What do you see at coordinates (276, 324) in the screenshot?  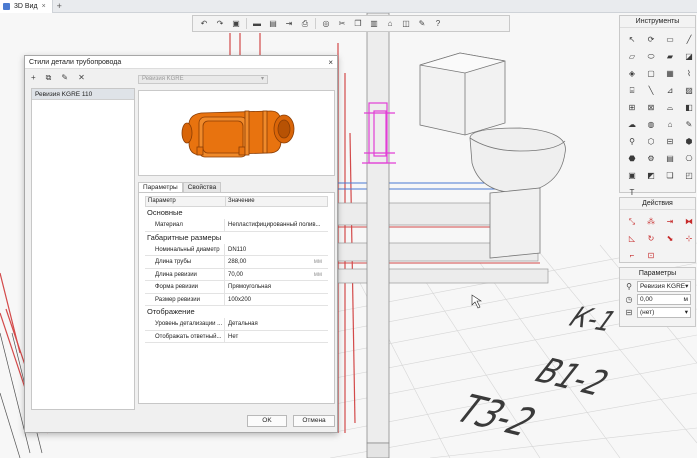 I see `param-value: Детальная` at bounding box center [276, 324].